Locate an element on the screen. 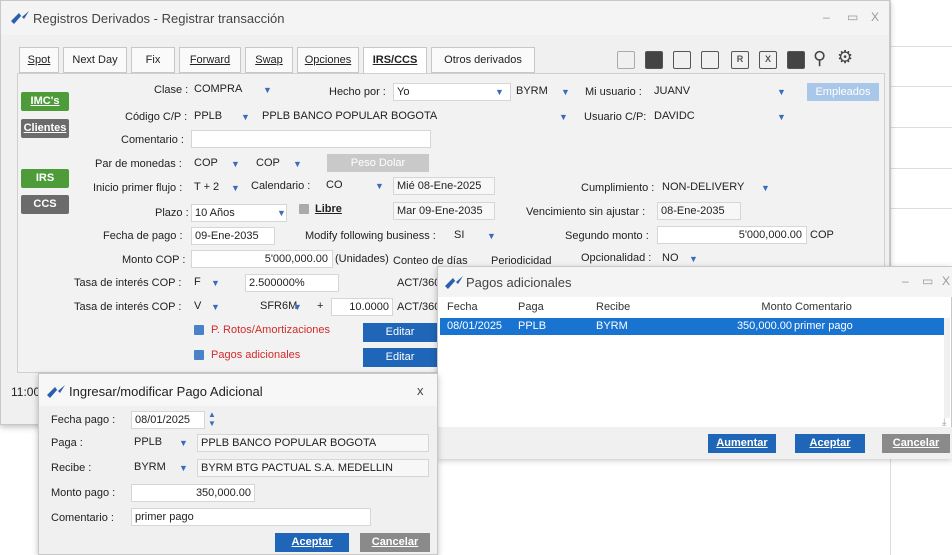 This screenshot has height=555, width=952. tab-opciones: Opciones is located at coordinates (328, 60).